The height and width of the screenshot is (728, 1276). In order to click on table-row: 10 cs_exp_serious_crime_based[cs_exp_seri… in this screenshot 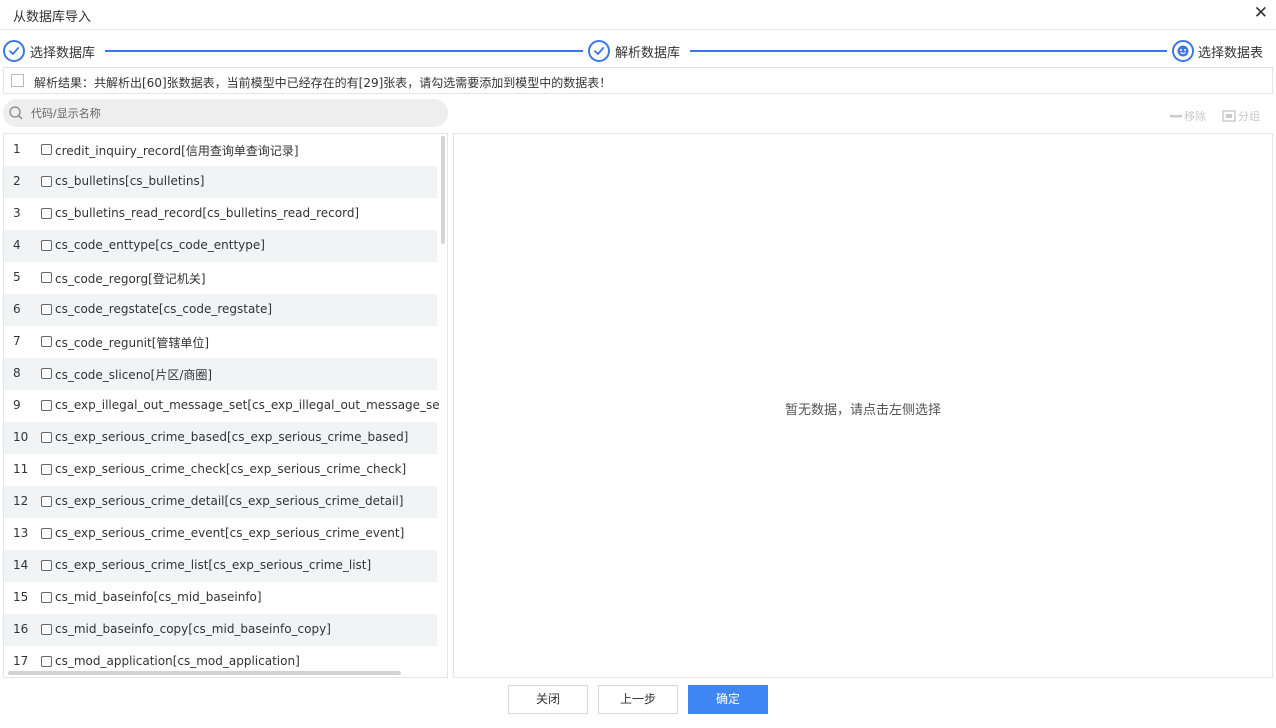, I will do `click(220, 438)`.